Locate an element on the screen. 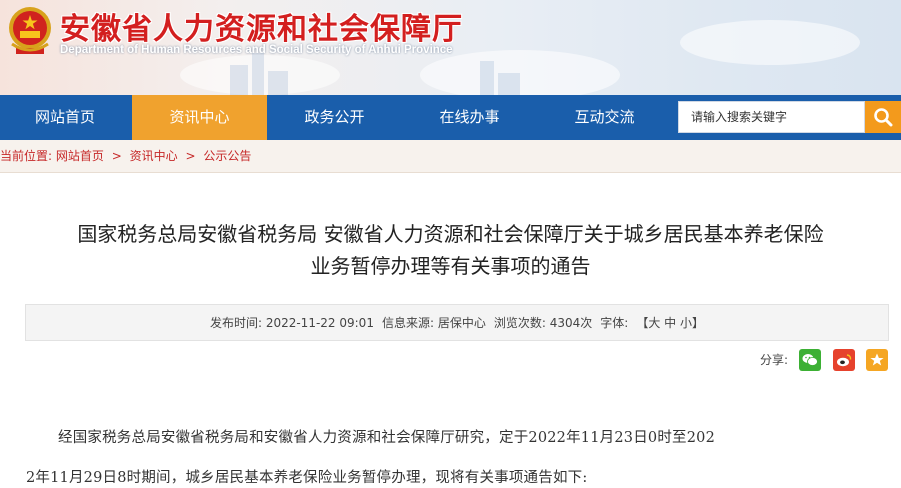 This screenshot has height=488, width=901. national-emblem-icon is located at coordinates (30, 30).